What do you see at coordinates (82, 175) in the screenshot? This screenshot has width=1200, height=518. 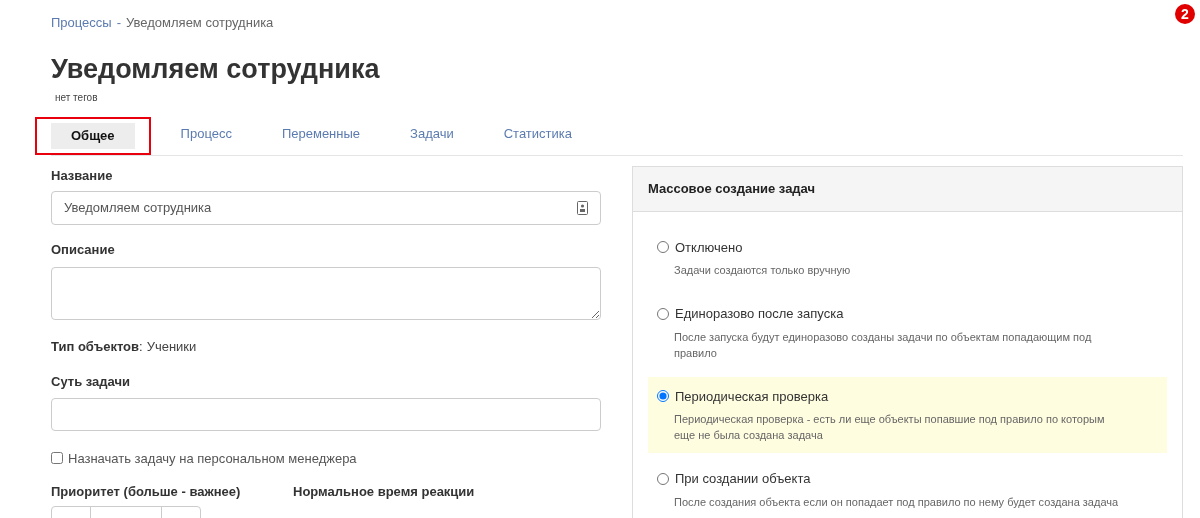 I see `field-label: Название` at bounding box center [82, 175].